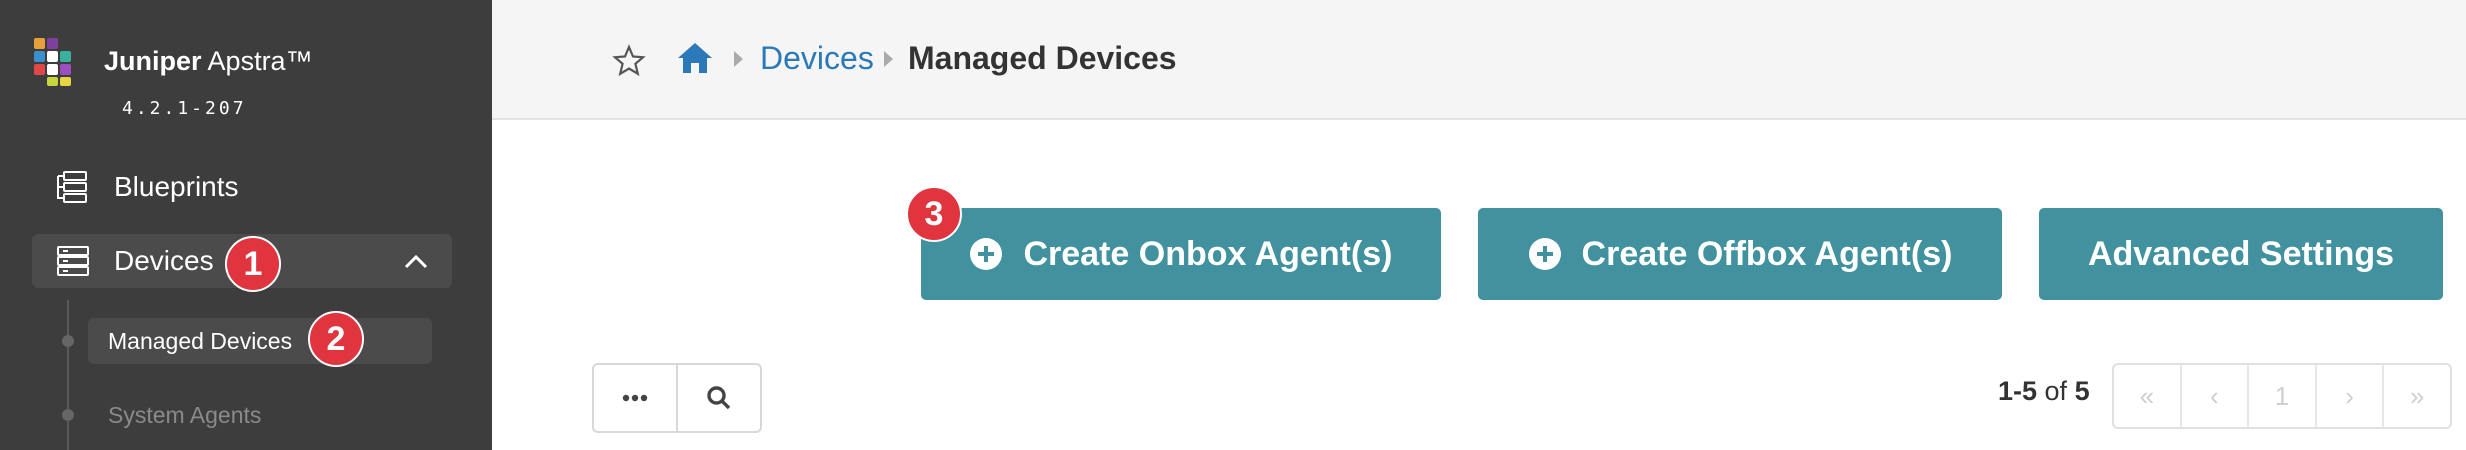  I want to click on table-toolbar, so click(677, 398).